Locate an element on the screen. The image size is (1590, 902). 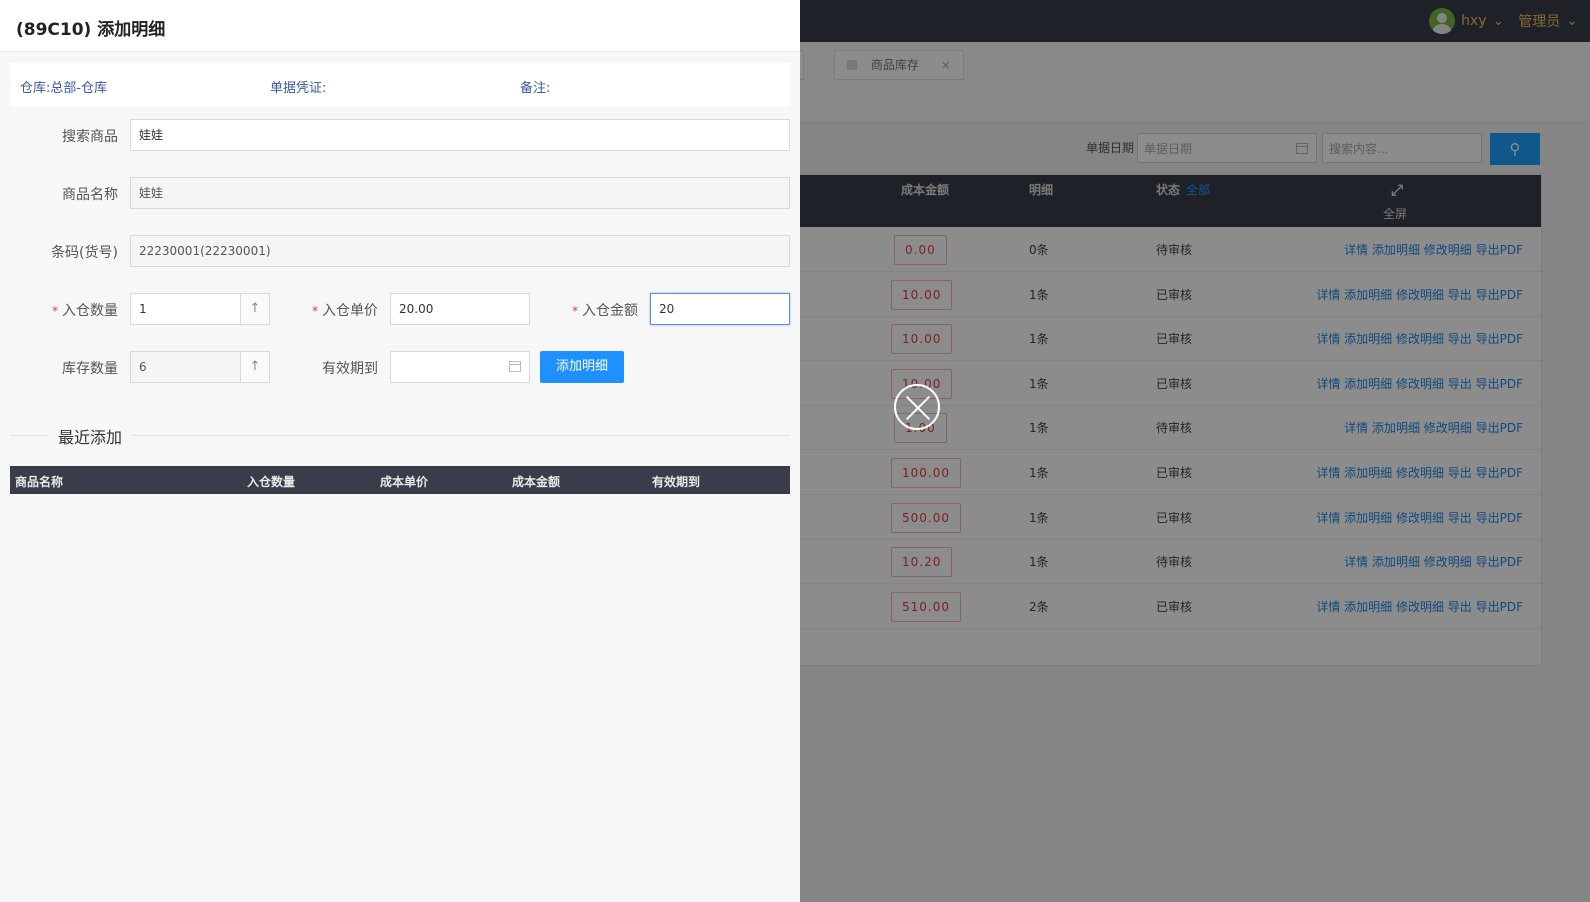
recent-section-title: 最近添加 is located at coordinates (90, 436).